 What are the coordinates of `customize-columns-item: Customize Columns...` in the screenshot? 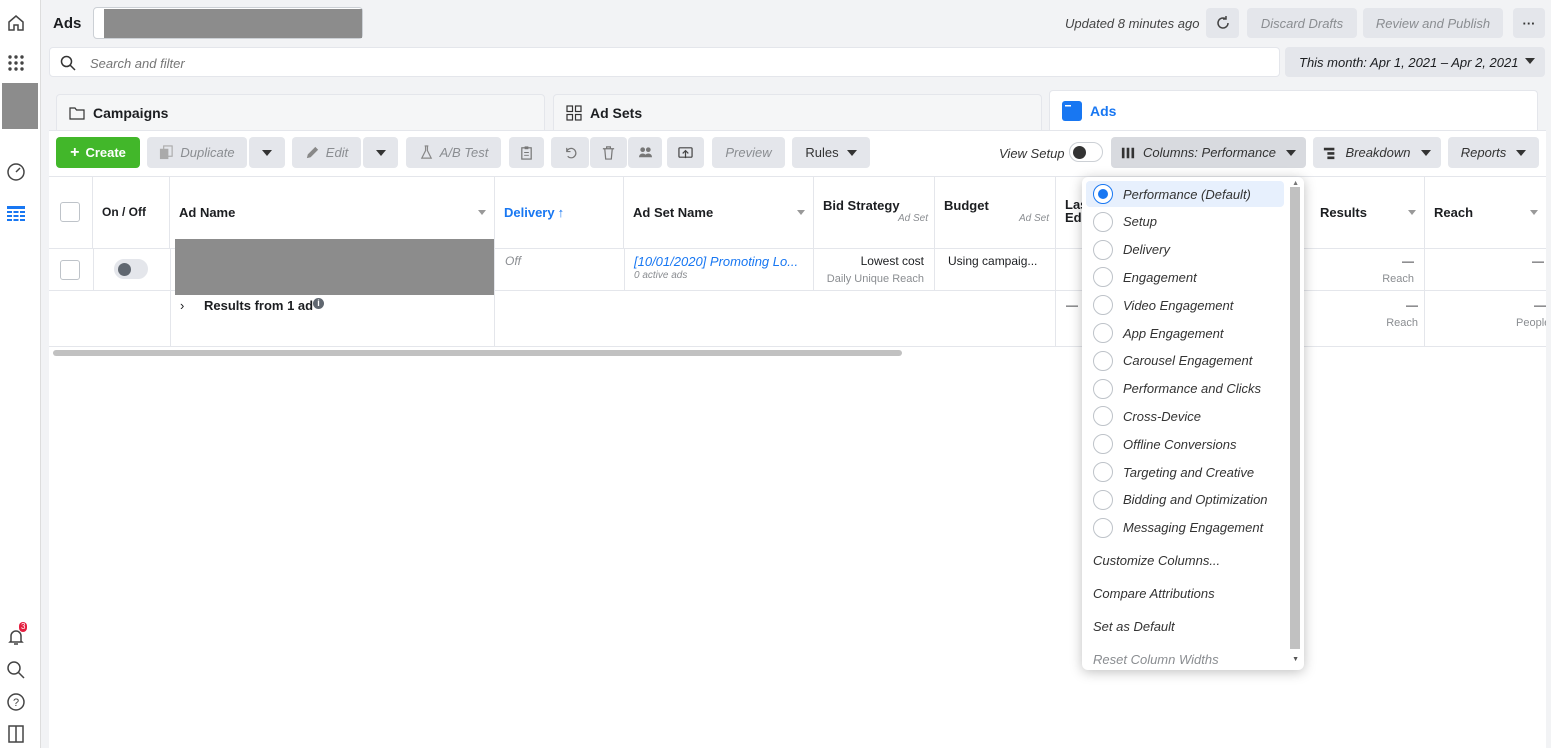 It's located at (1156, 560).